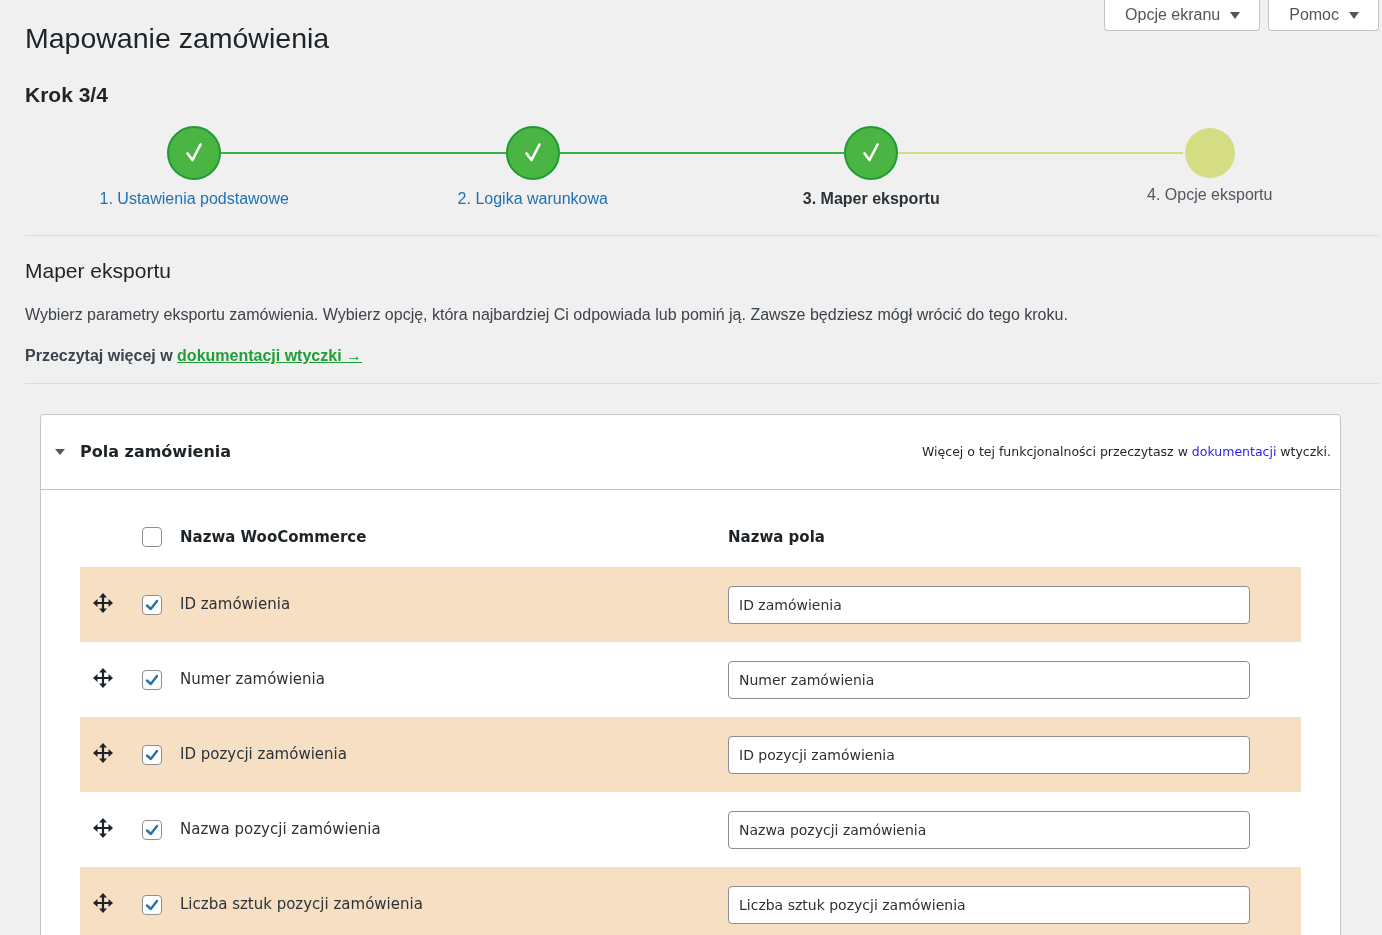 The height and width of the screenshot is (935, 1382). Describe the element at coordinates (1323, 15) in the screenshot. I see `dropdown-button: Pomoc` at that location.